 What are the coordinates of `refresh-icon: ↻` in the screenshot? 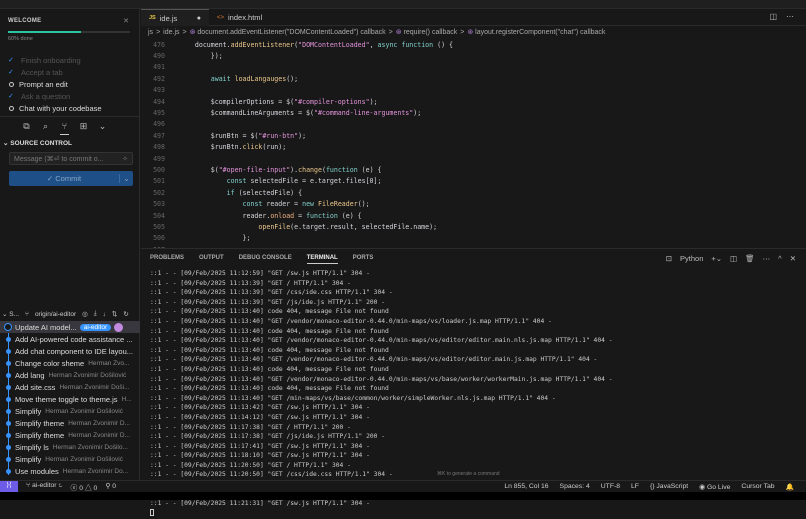 It's located at (125, 314).